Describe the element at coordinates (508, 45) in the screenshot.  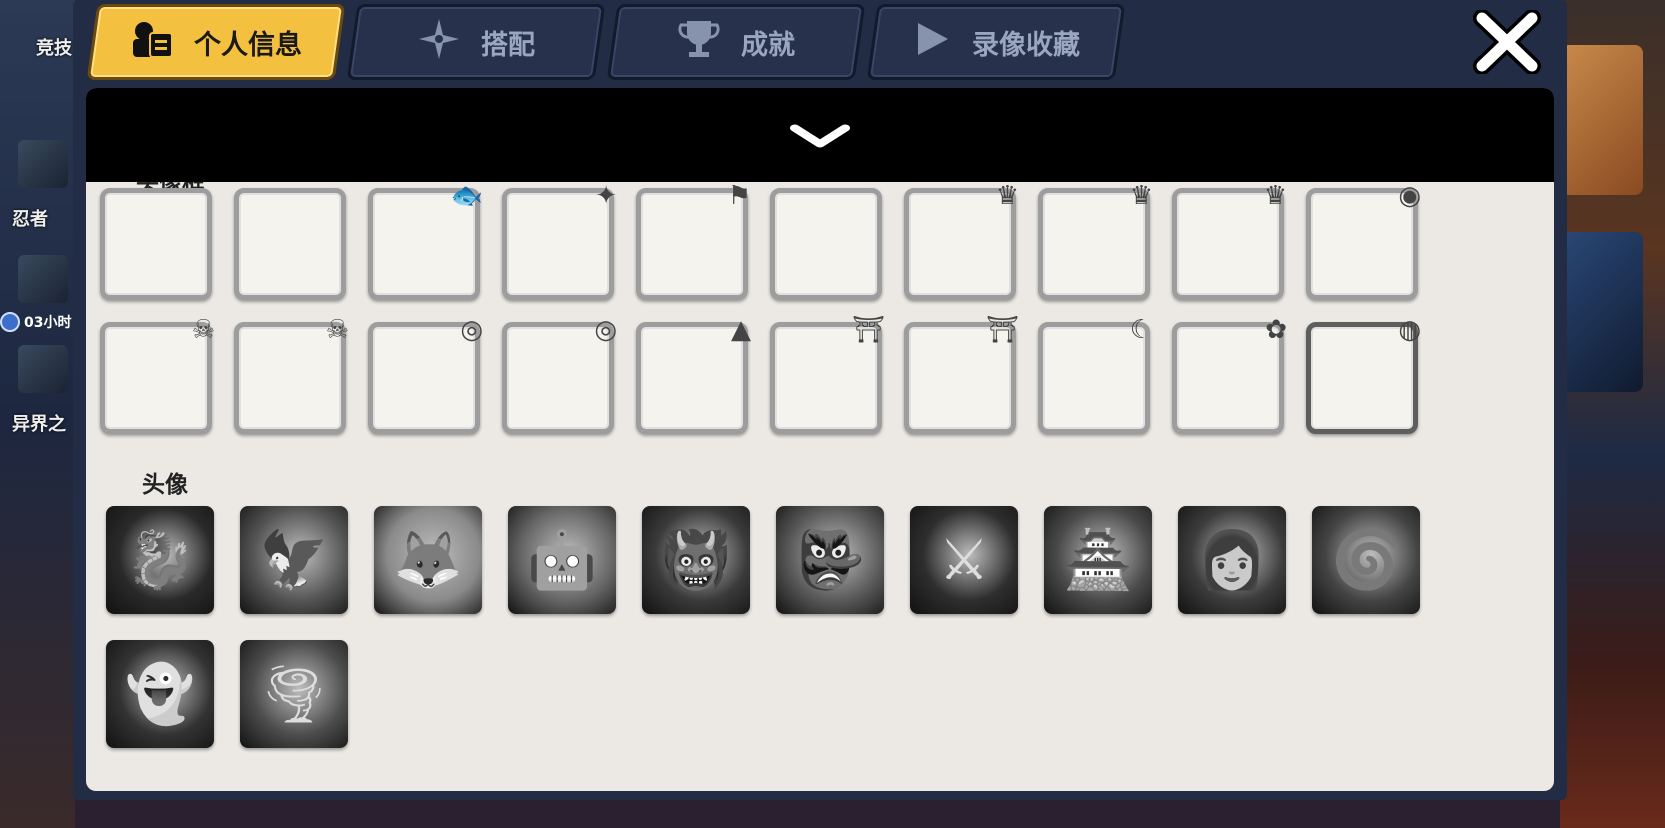
I see `tab-label: 搭配` at that location.